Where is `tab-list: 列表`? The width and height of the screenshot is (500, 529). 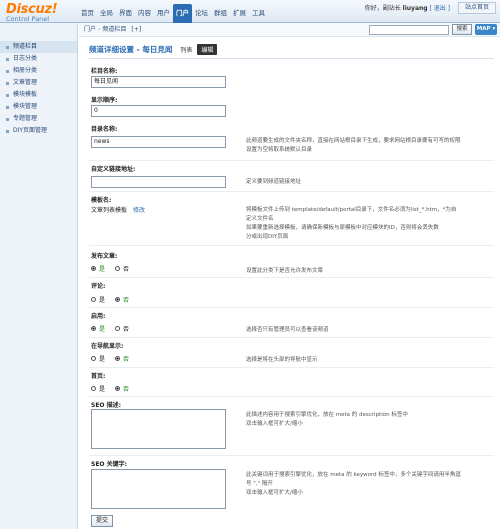 tab-list: 列表 is located at coordinates (186, 49).